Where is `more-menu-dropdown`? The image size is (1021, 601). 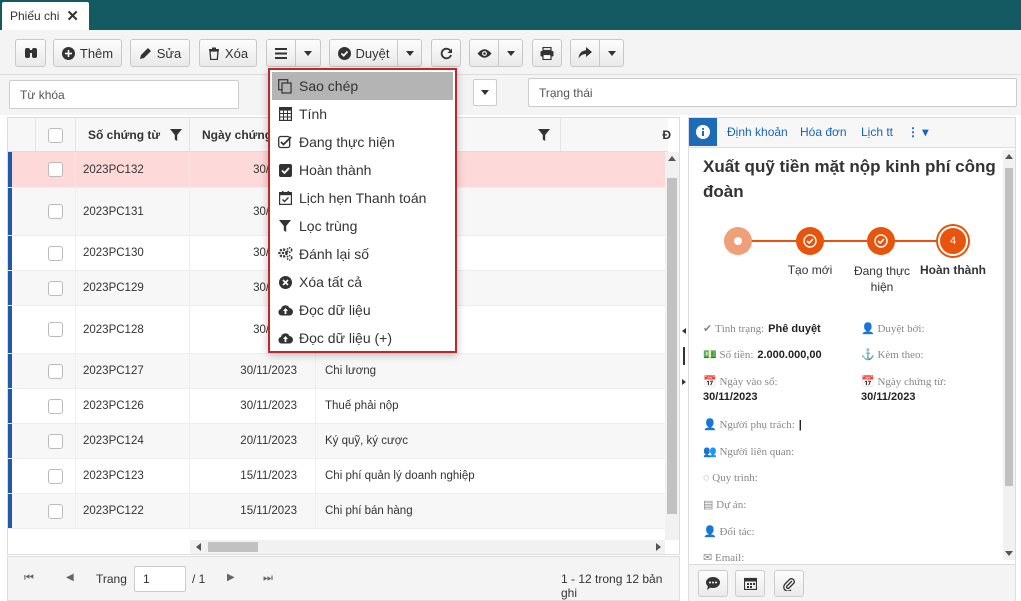 more-menu-dropdown is located at coordinates (308, 53).